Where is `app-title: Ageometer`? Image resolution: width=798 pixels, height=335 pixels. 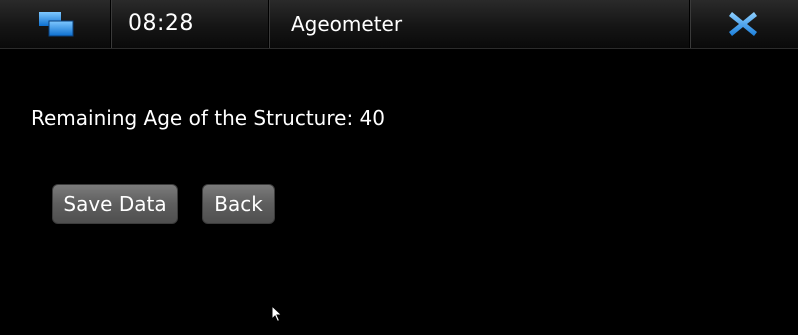 app-title: Ageometer is located at coordinates (347, 24).